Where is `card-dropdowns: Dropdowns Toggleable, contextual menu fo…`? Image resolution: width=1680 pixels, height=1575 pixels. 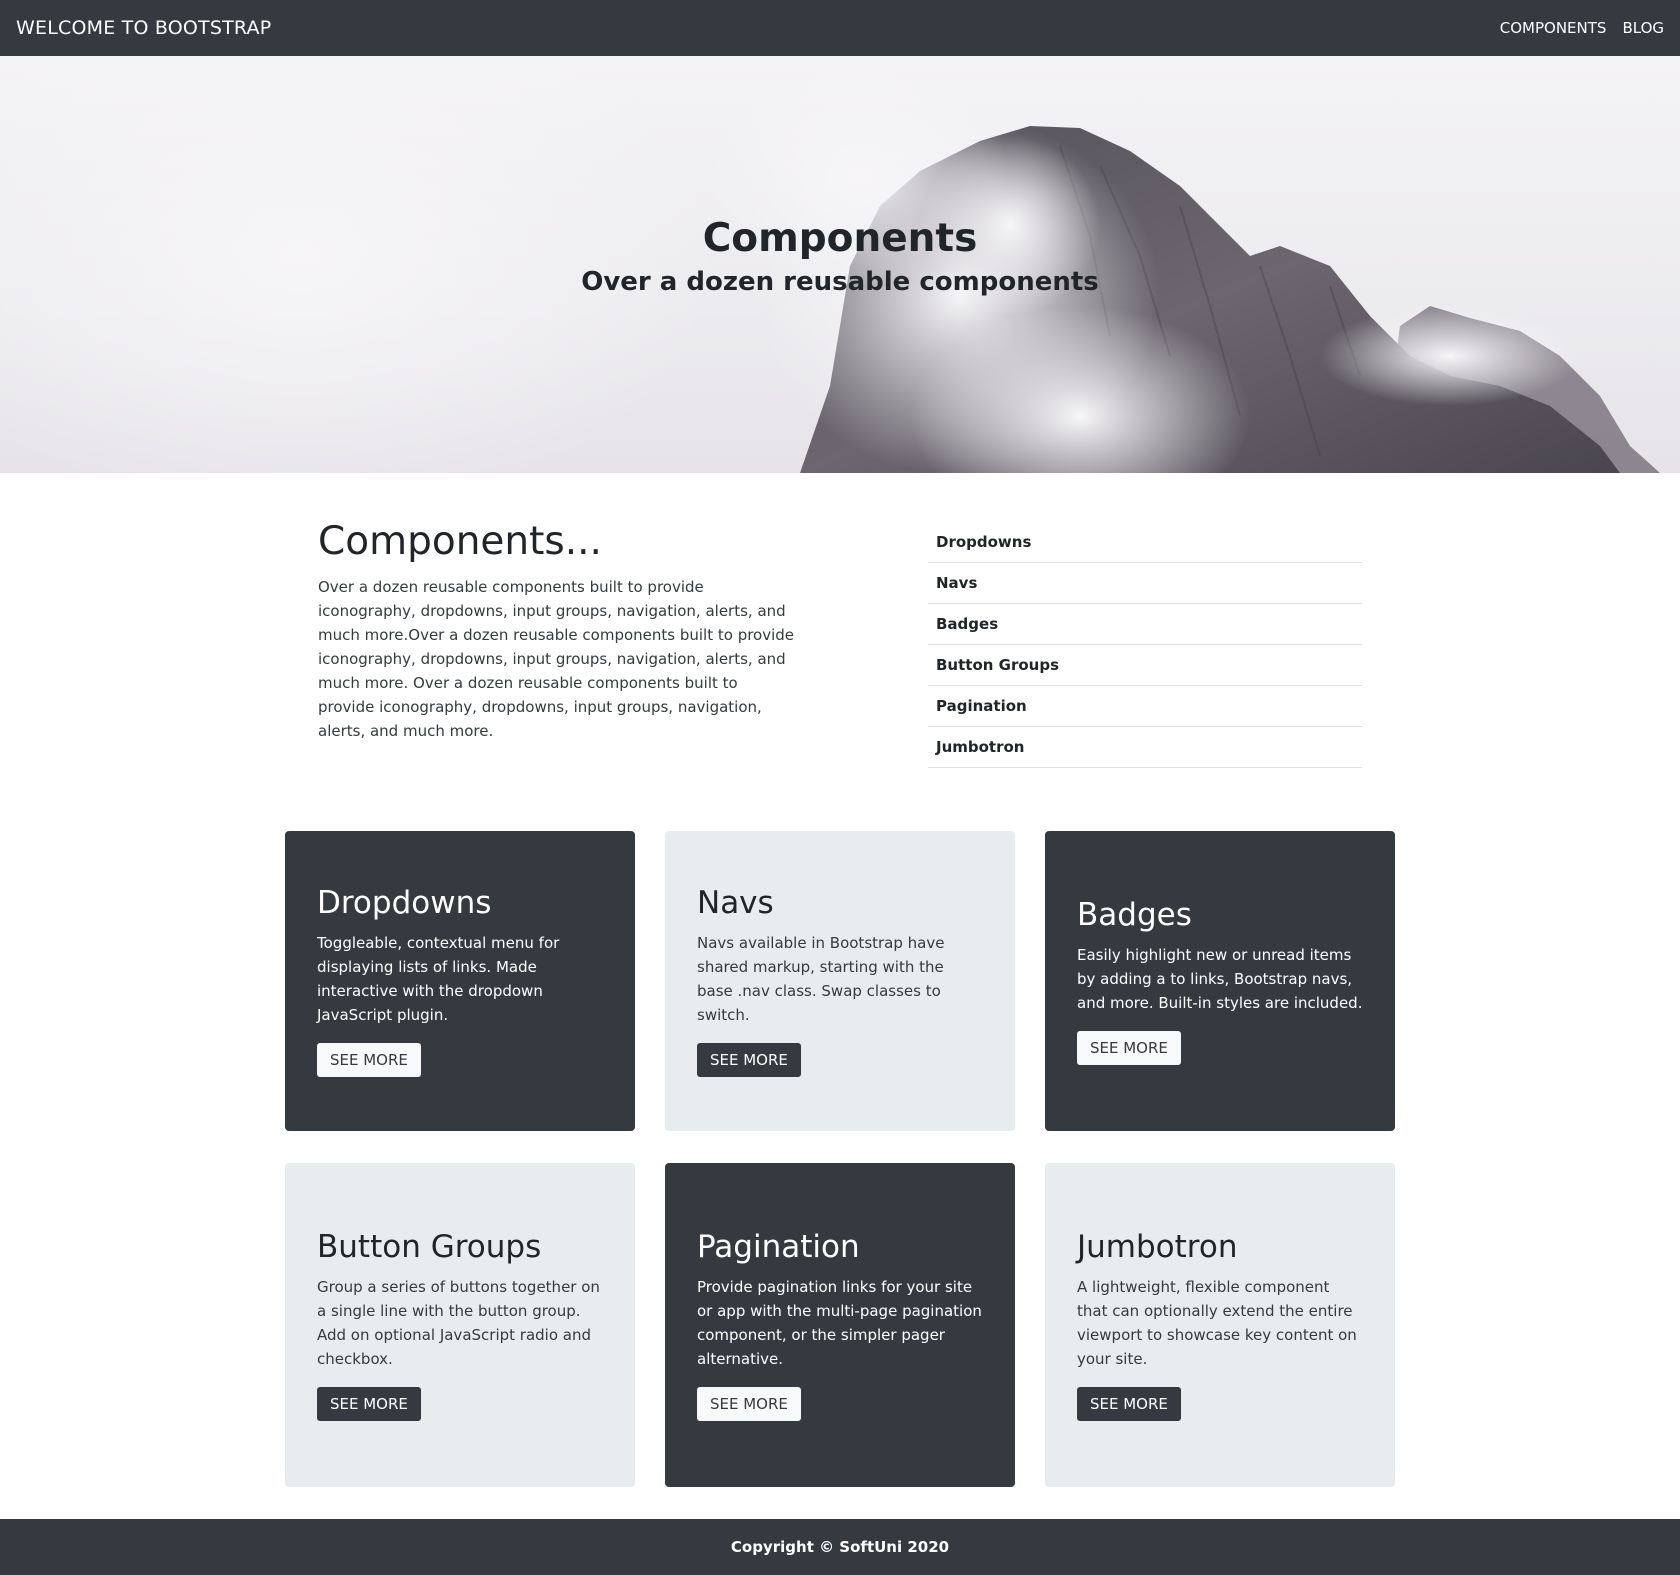 card-dropdowns: Dropdowns Toggleable, contextual menu fo… is located at coordinates (460, 981).